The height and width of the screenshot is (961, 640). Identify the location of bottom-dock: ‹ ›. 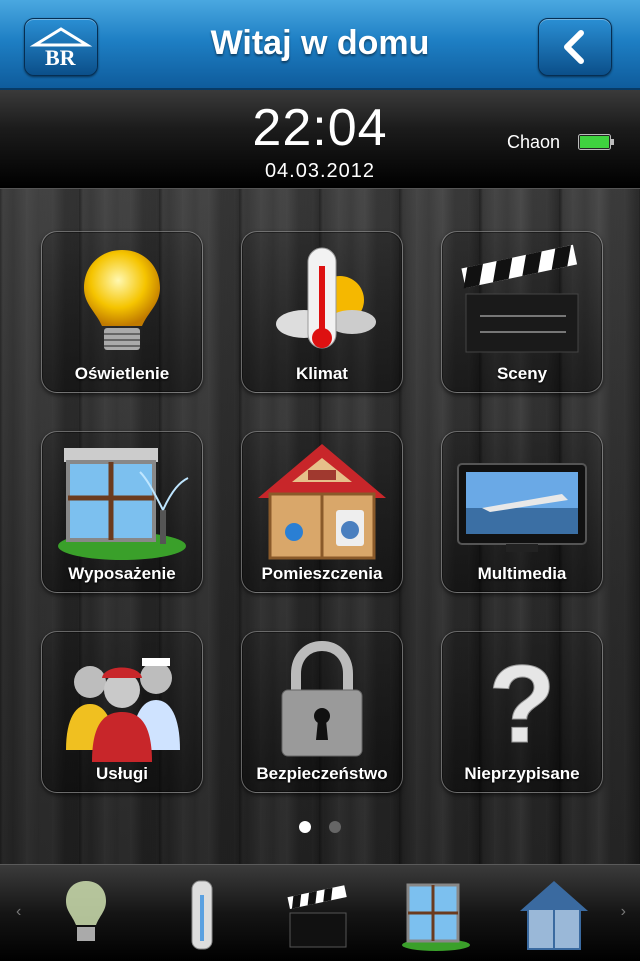
(320, 912).